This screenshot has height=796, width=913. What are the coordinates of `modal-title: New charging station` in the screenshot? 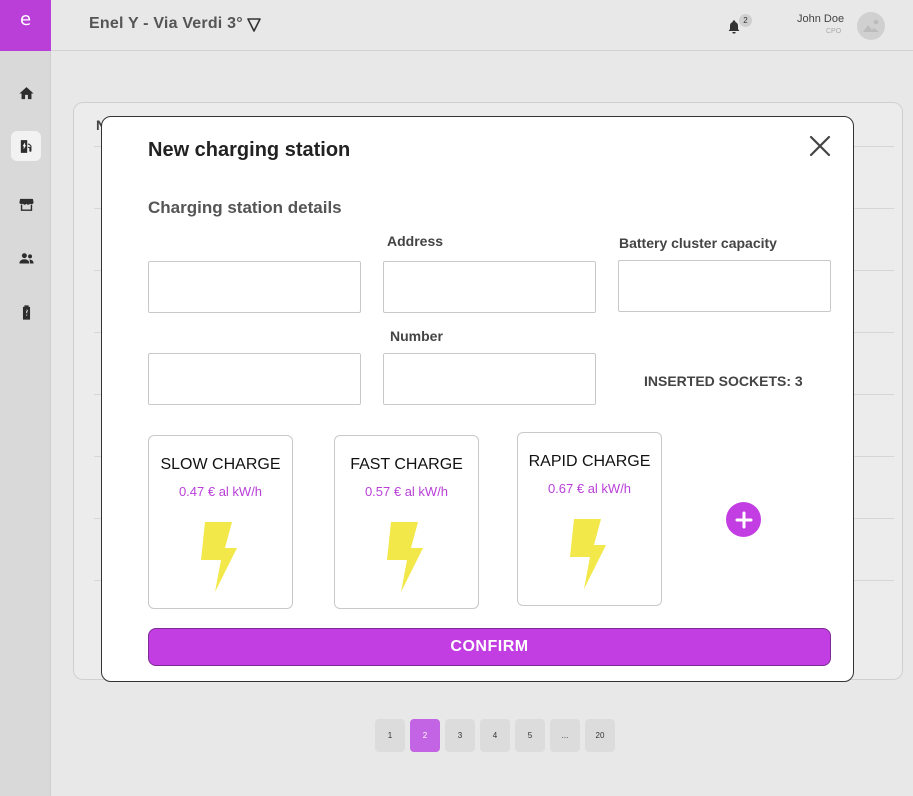 It's located at (249, 150).